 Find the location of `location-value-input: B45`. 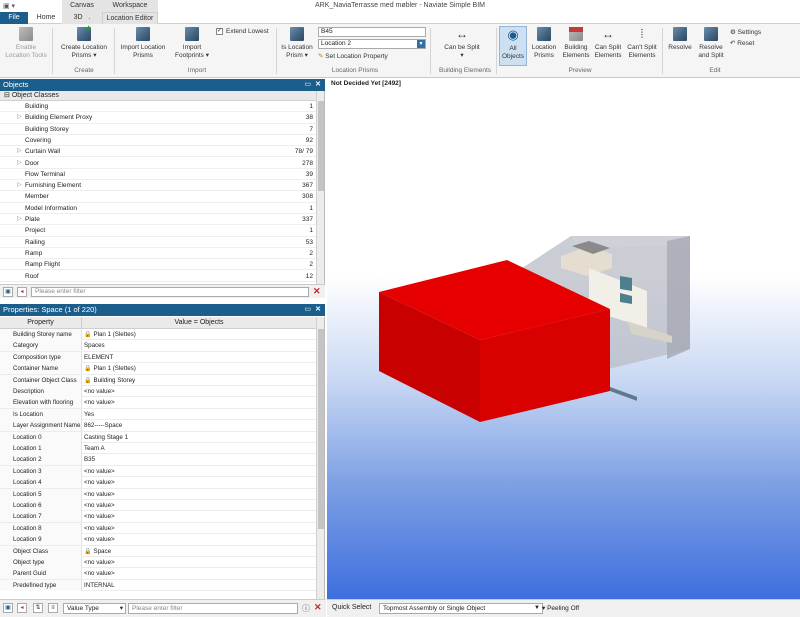

location-value-input: B45 is located at coordinates (372, 32).